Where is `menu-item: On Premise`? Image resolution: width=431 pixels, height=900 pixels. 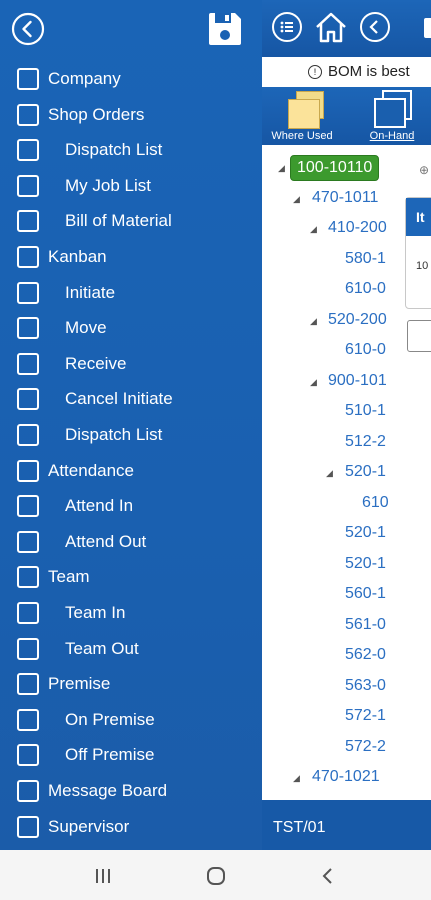 menu-item: On Premise is located at coordinates (131, 720).